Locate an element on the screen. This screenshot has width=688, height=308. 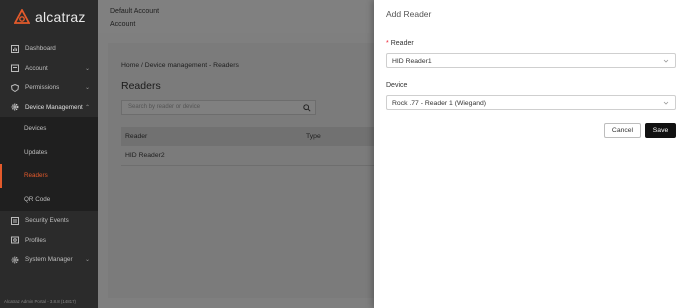
account-type: Account is located at coordinates (123, 24).